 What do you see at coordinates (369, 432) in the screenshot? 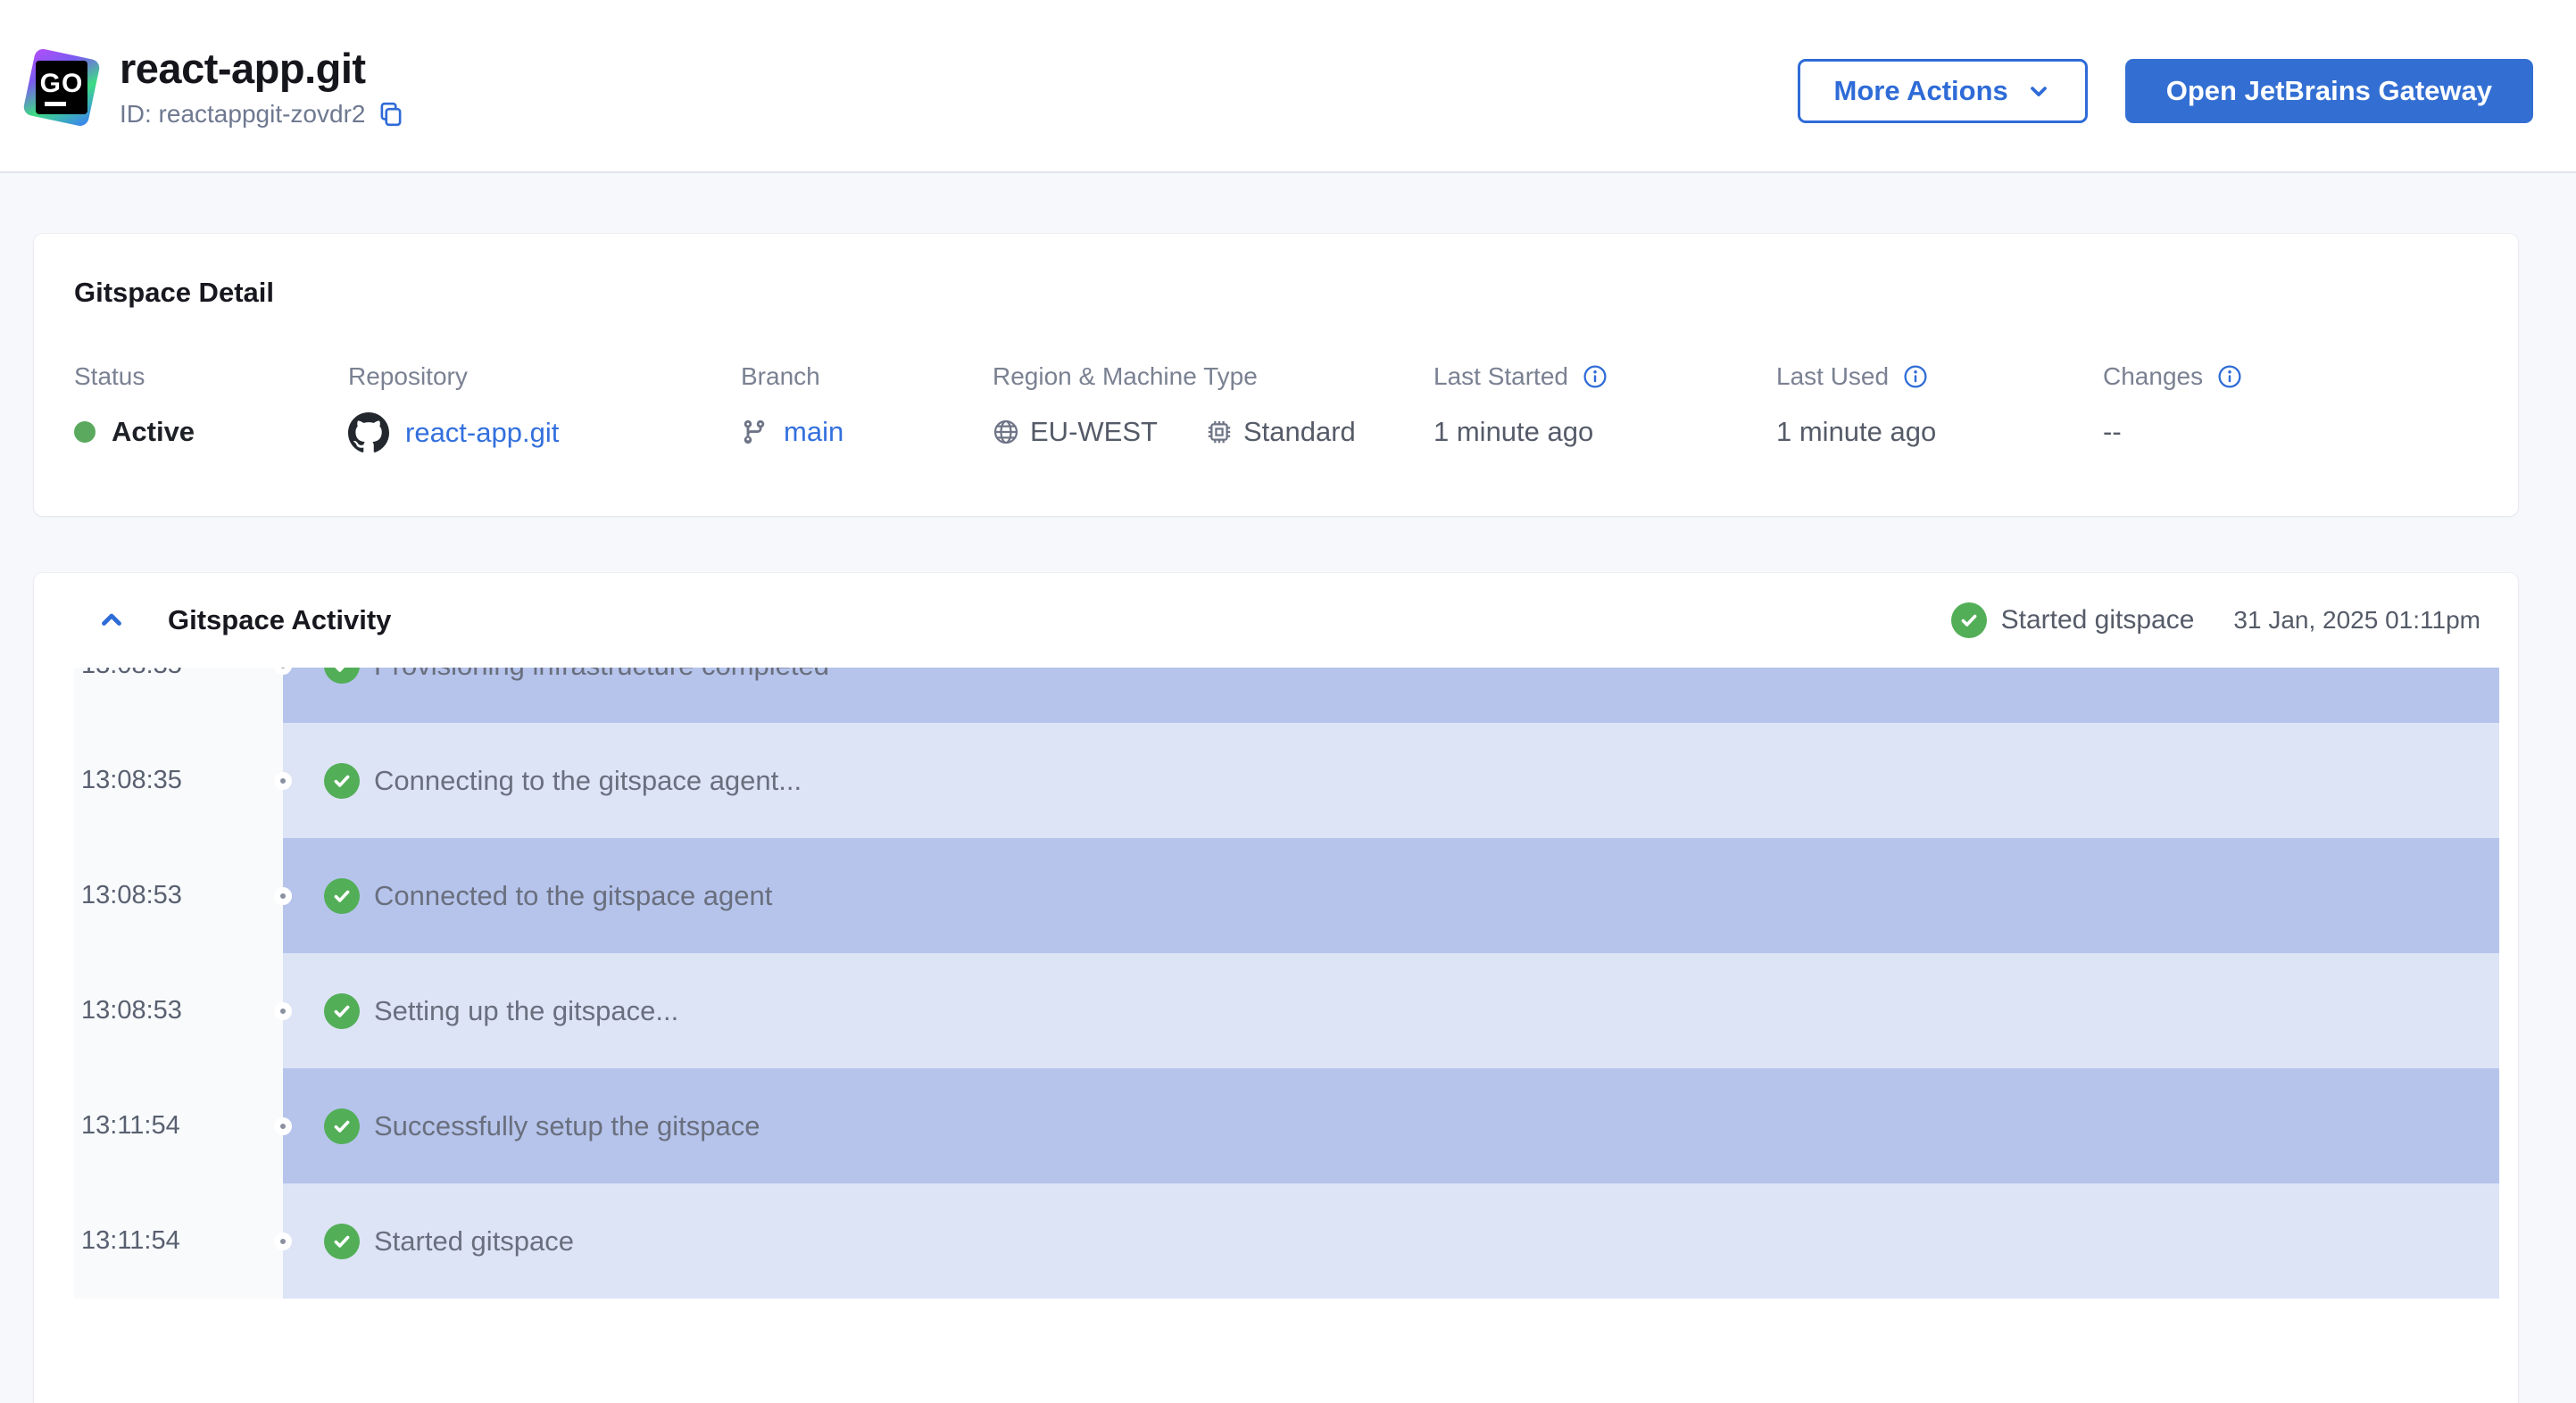
I see `github-icon` at bounding box center [369, 432].